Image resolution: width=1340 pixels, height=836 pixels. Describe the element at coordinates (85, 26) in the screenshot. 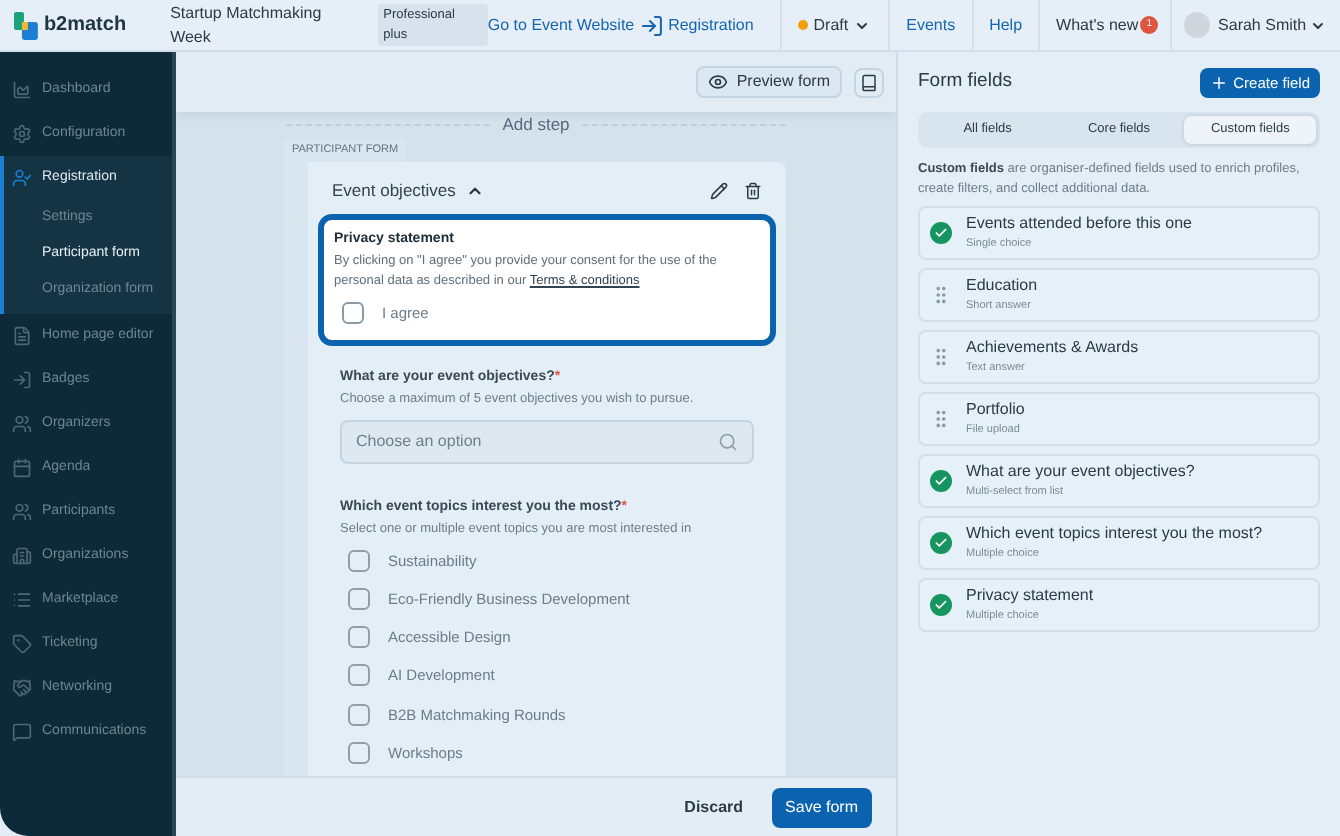

I see `logo-text: b2match` at that location.